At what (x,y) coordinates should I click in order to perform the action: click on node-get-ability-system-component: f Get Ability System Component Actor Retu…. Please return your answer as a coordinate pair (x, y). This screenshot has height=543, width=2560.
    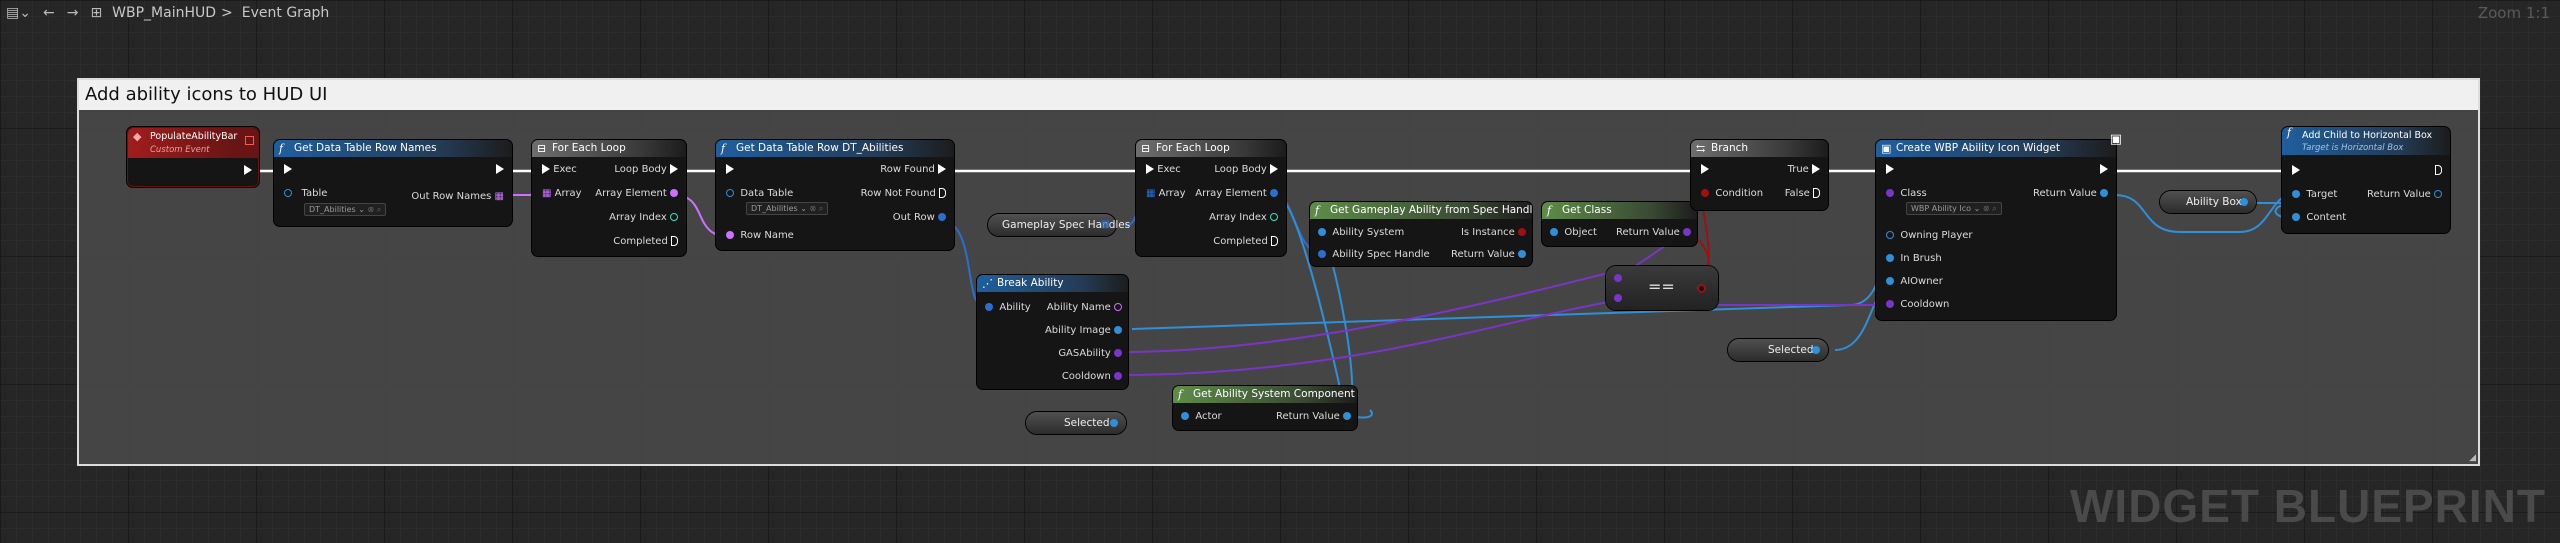
    Looking at the image, I should click on (1265, 408).